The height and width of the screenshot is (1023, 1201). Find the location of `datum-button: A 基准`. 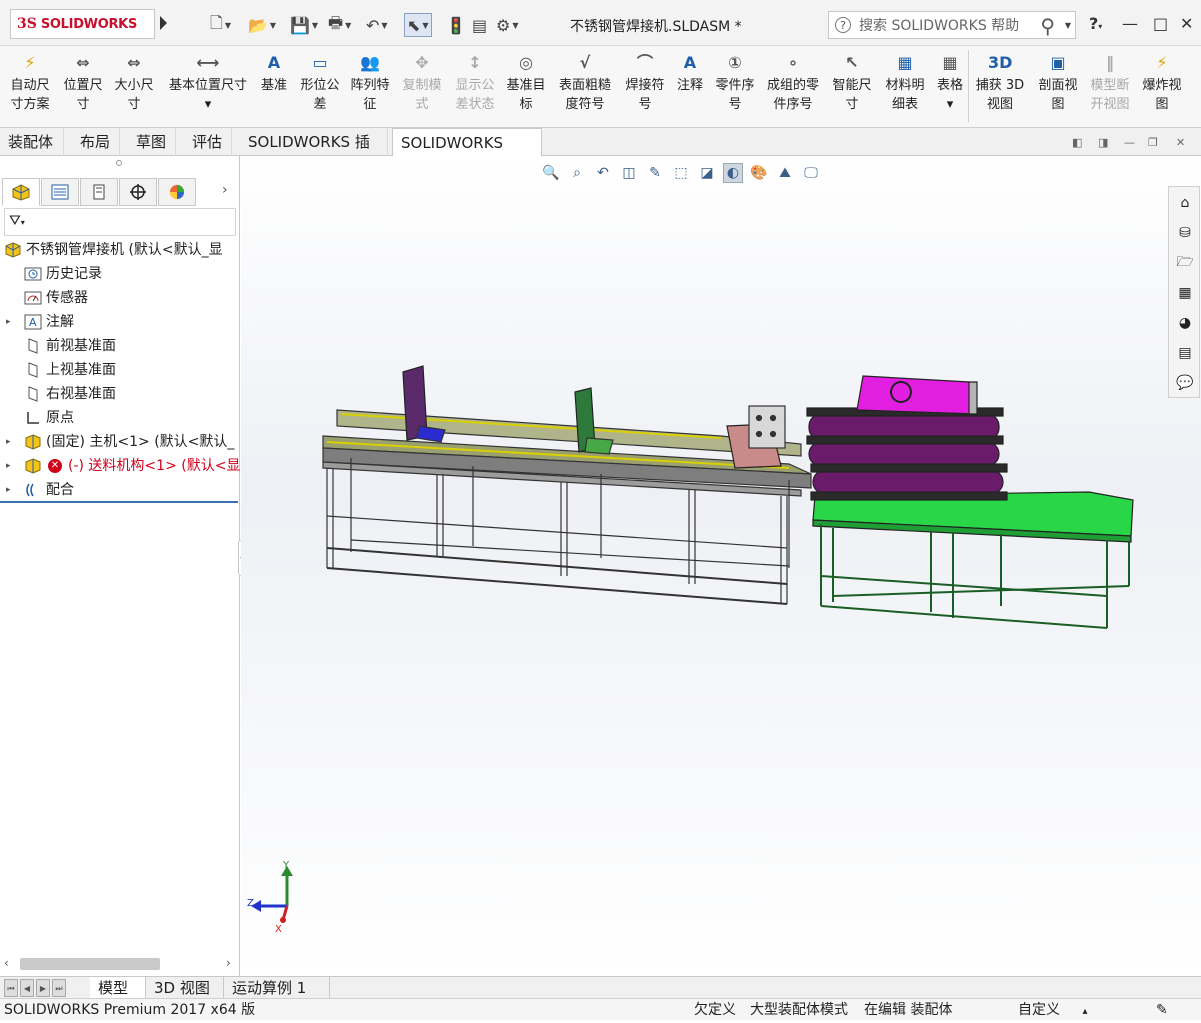

datum-button: A 基准 is located at coordinates (274, 73).